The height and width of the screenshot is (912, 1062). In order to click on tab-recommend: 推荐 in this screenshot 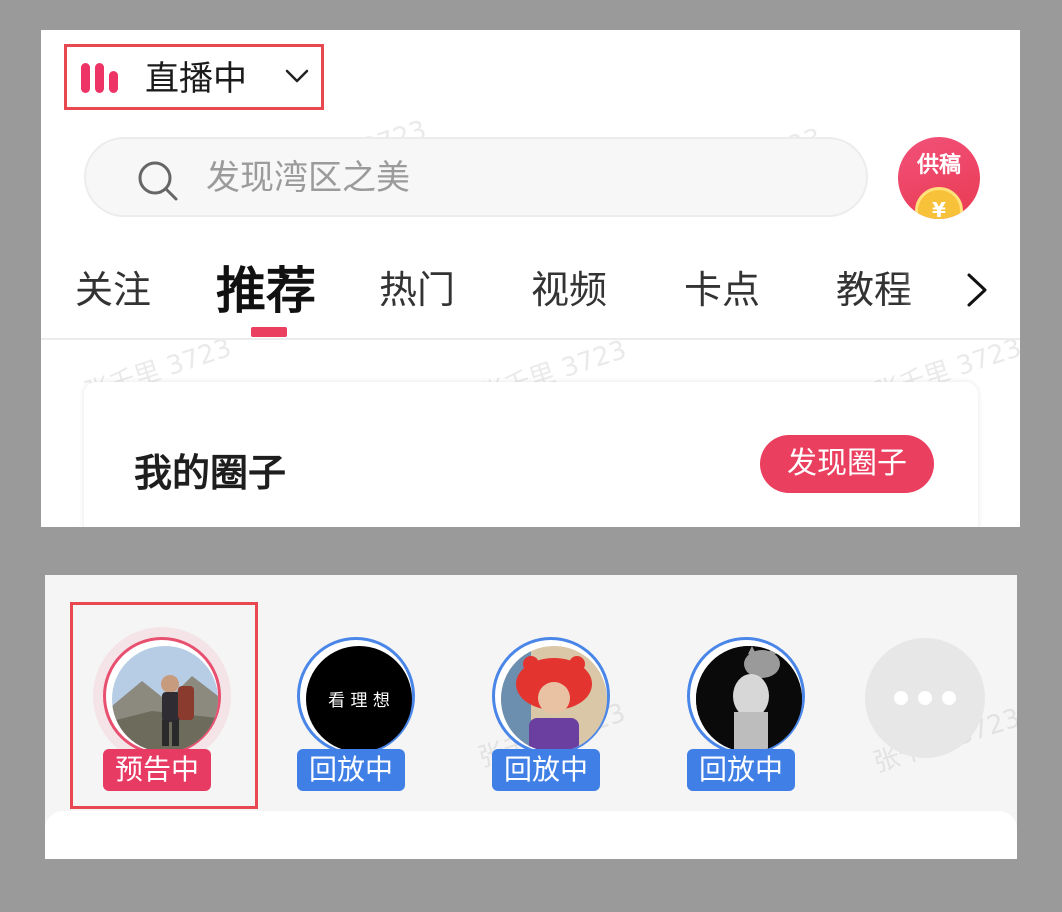, I will do `click(266, 287)`.